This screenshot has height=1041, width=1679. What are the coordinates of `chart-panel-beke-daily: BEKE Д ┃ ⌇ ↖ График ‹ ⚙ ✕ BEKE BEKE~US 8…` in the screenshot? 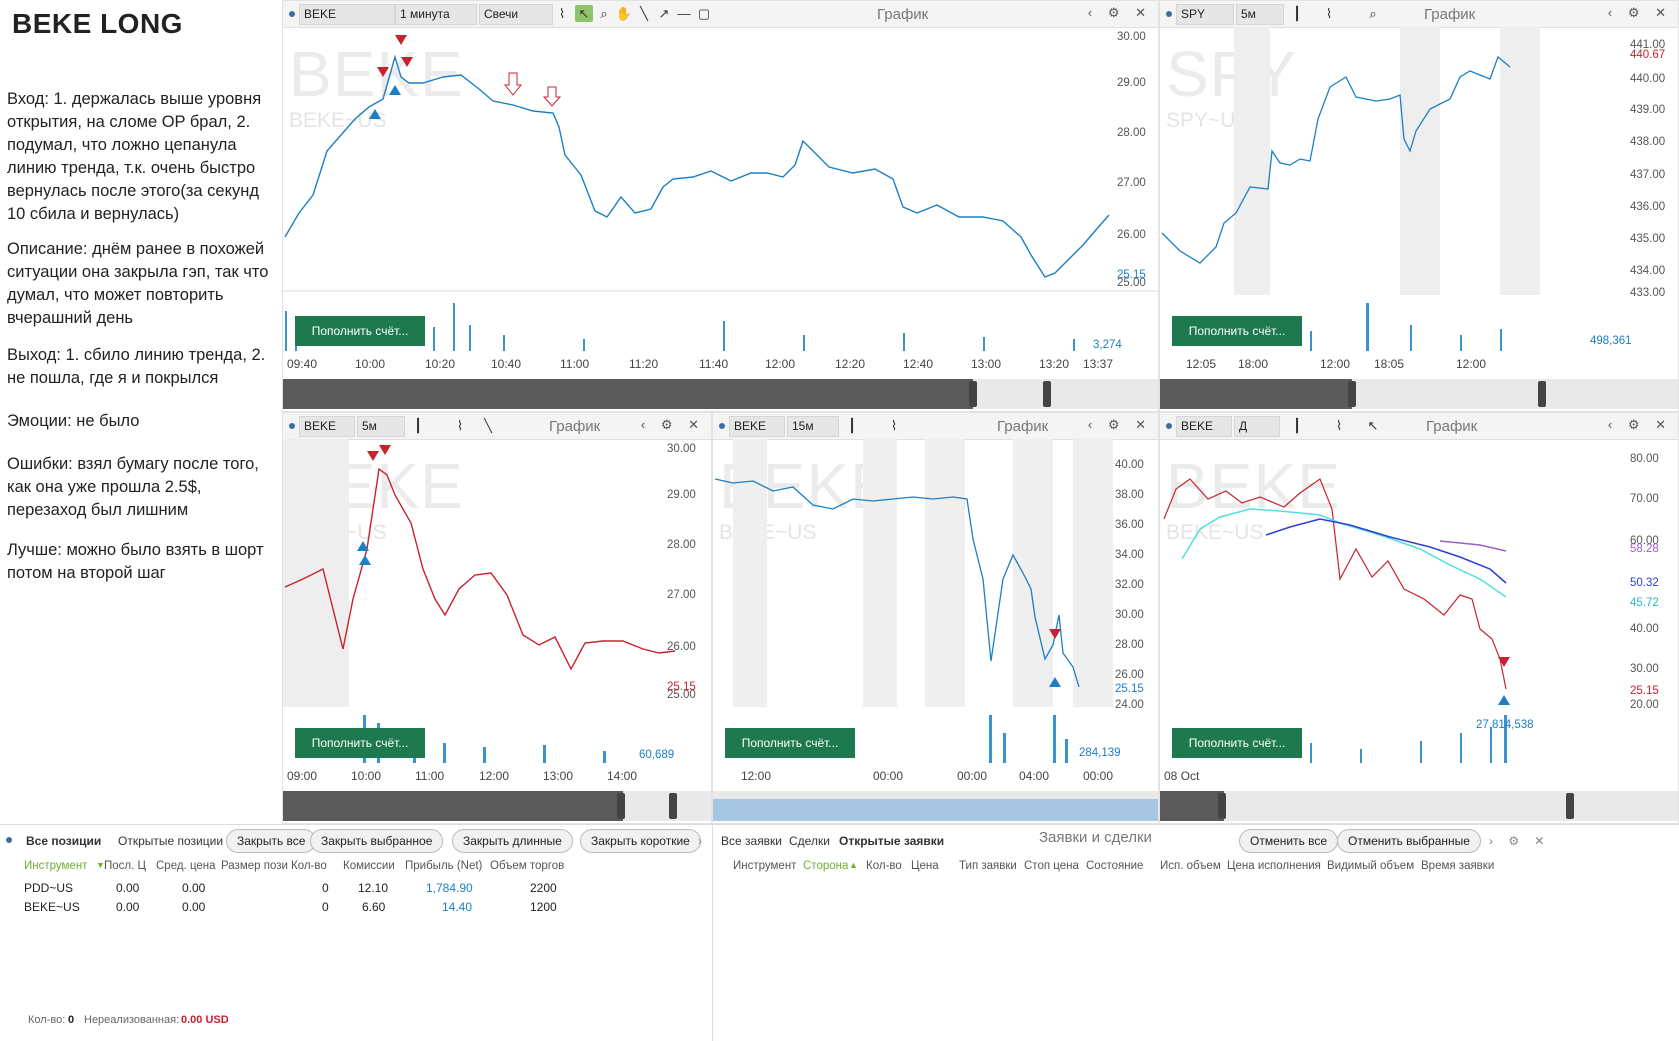 It's located at (1419, 618).